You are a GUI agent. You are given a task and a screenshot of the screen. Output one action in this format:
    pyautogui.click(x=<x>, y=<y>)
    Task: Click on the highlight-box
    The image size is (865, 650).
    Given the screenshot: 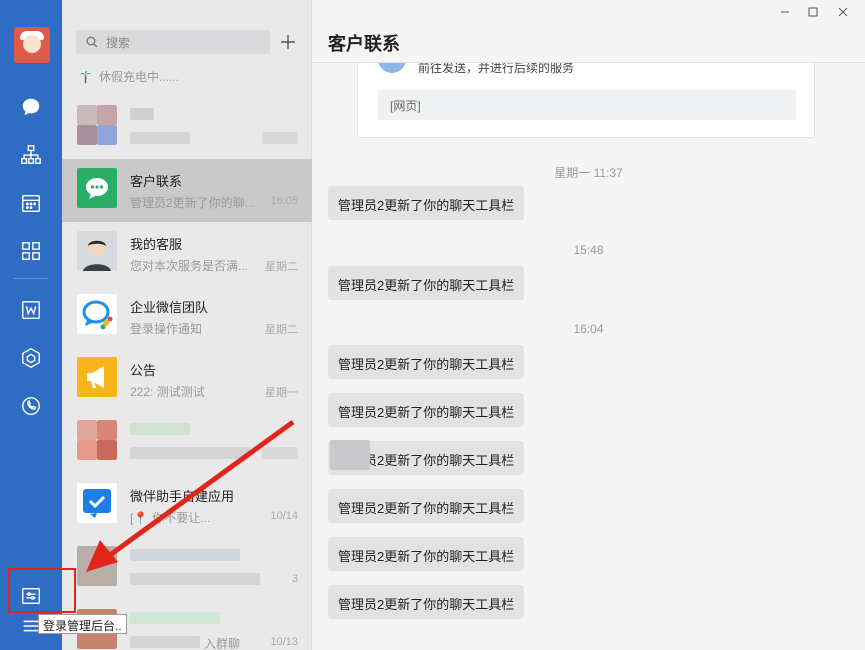 What is the action you would take?
    pyautogui.click(x=42, y=590)
    